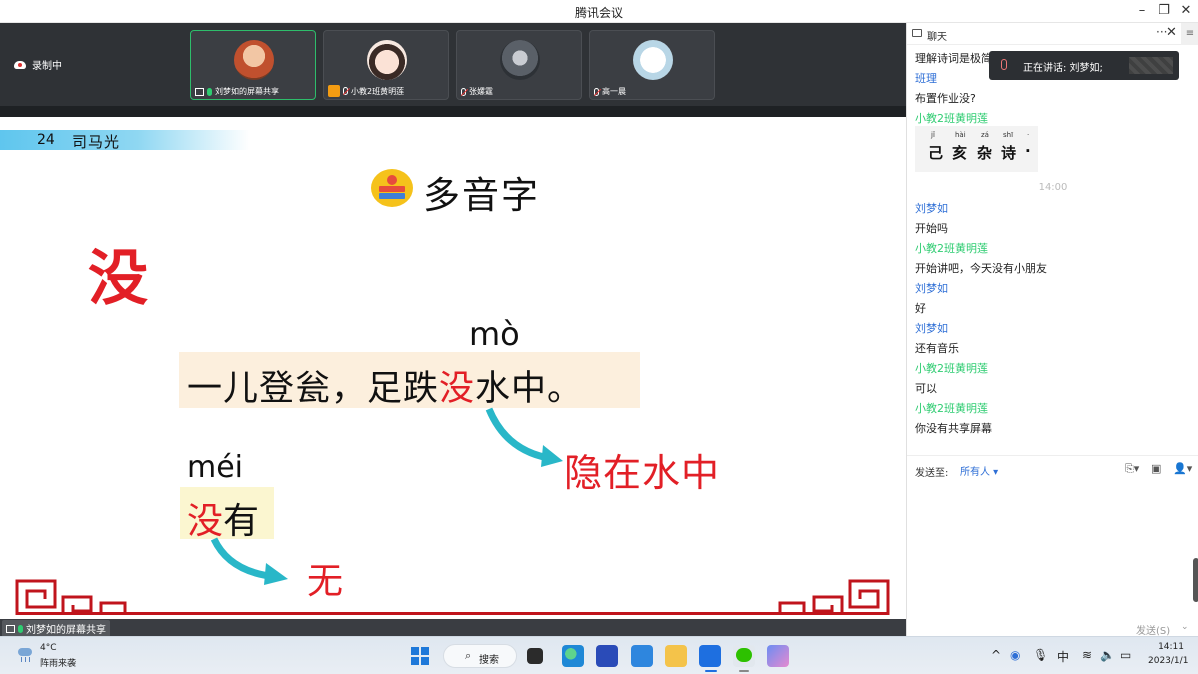 Image resolution: width=1198 pixels, height=674 pixels. Describe the element at coordinates (953, 58) in the screenshot. I see `chat-message-text: 理解诗词是极简` at that location.